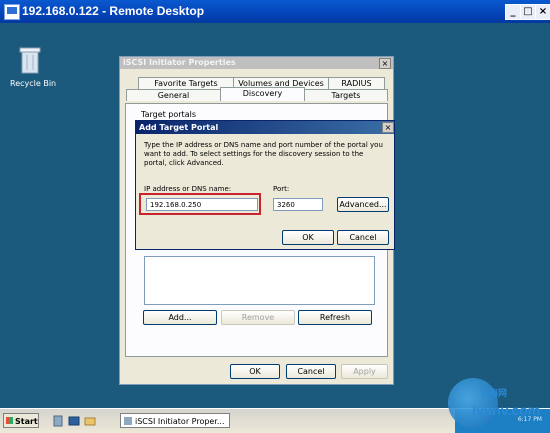 This screenshot has height=433, width=550. Describe the element at coordinates (494, 394) in the screenshot. I see `watermark-text: 云海网` at that location.